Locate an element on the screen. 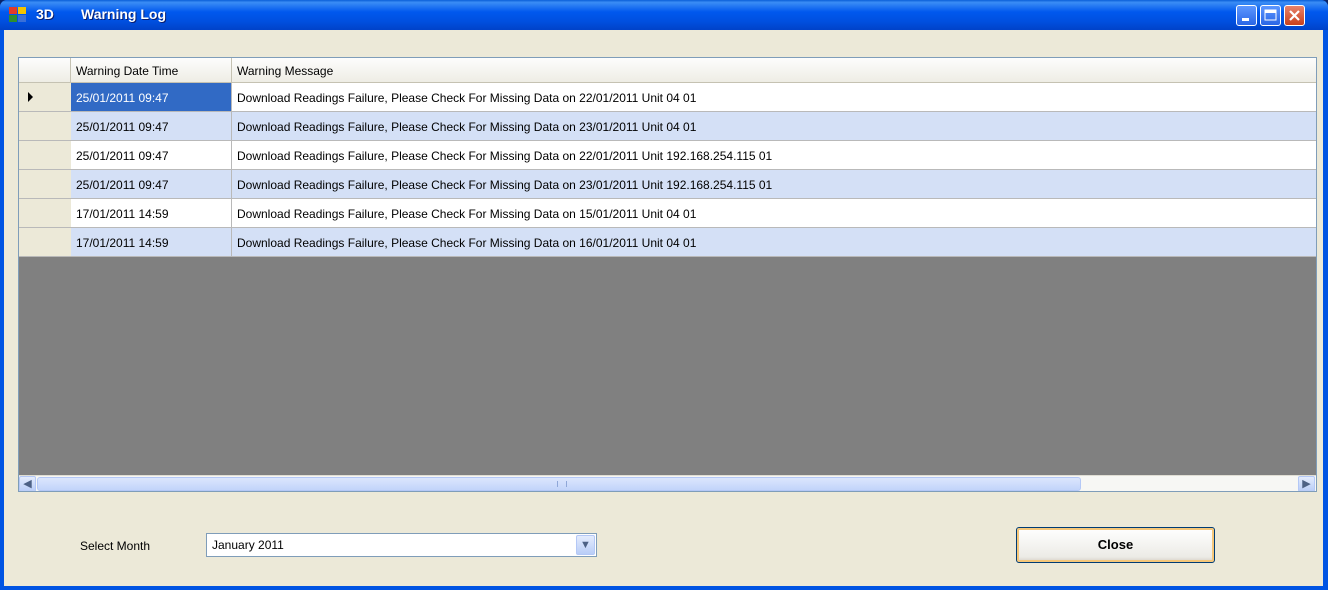  month-select-value: January 2011 is located at coordinates (248, 545).